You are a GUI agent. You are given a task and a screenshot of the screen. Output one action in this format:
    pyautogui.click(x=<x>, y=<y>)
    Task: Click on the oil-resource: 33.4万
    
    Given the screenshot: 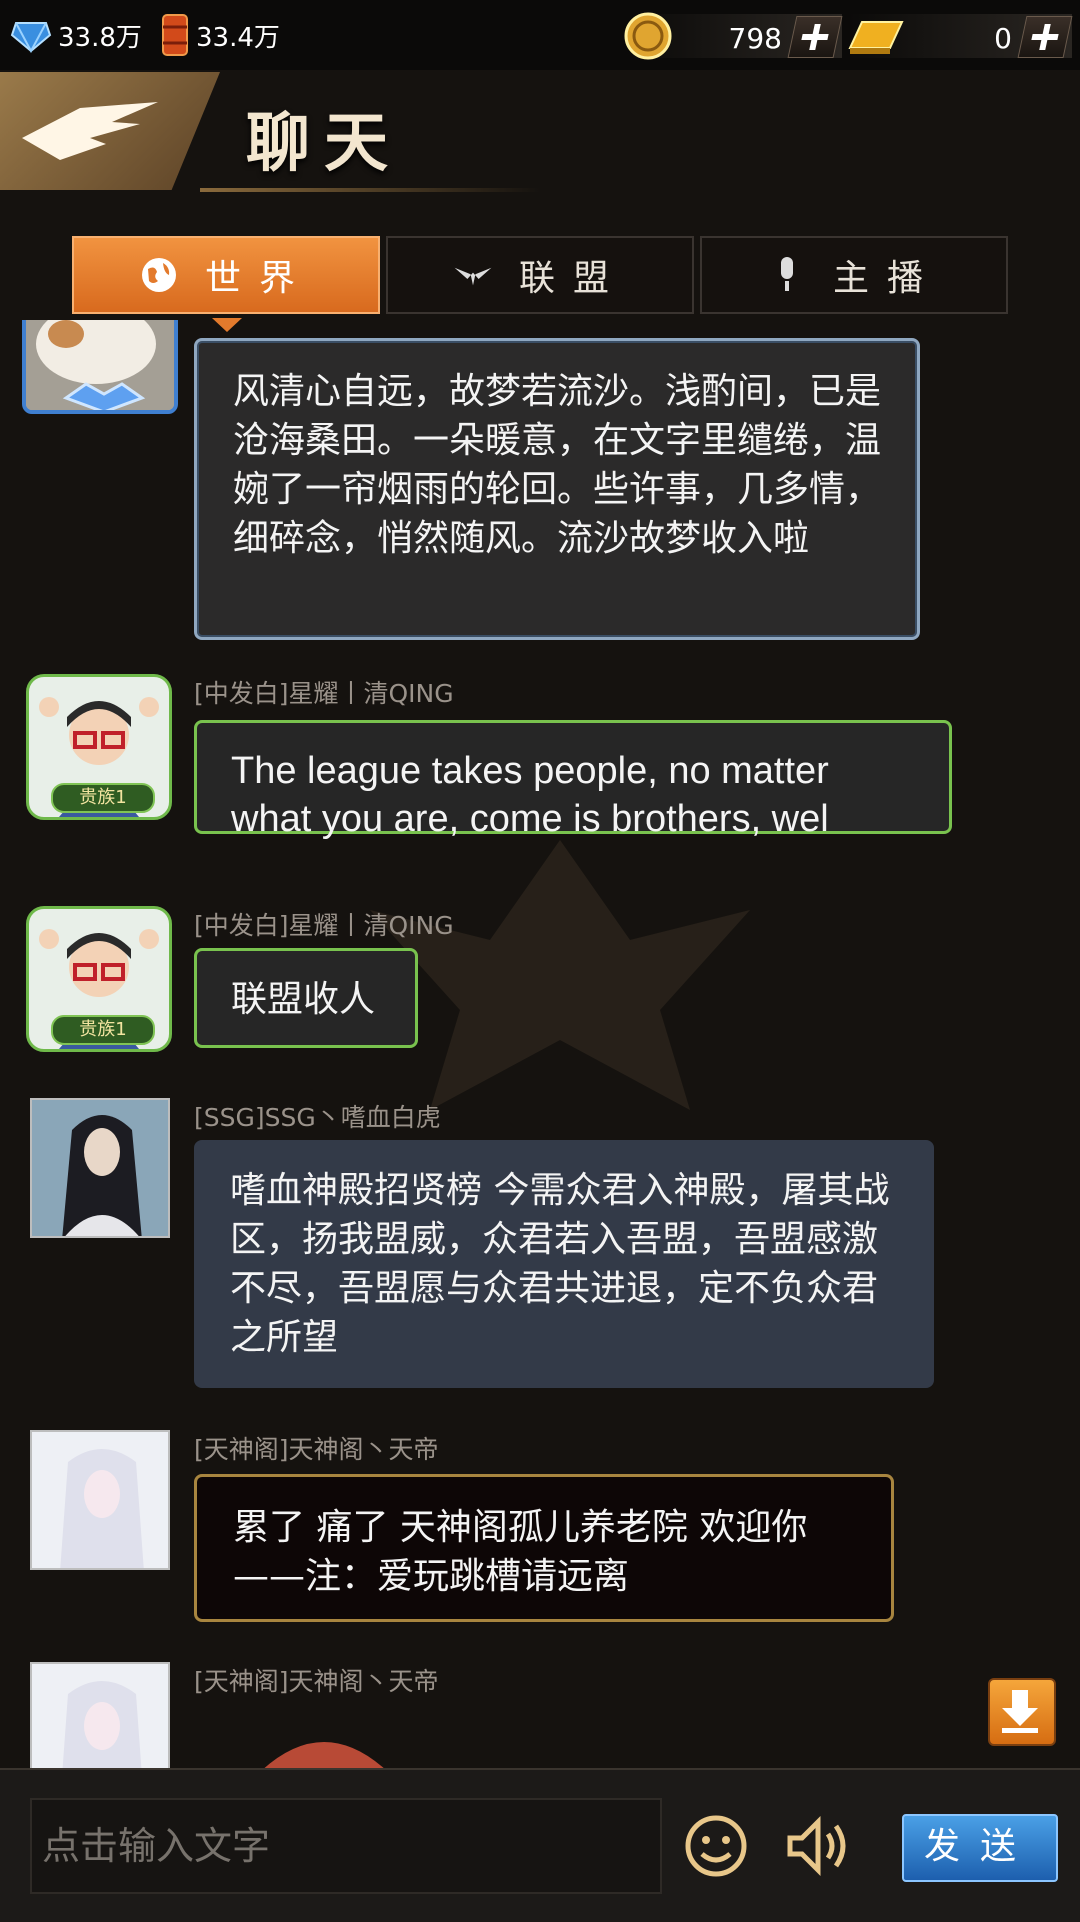 What is the action you would take?
    pyautogui.click(x=220, y=35)
    